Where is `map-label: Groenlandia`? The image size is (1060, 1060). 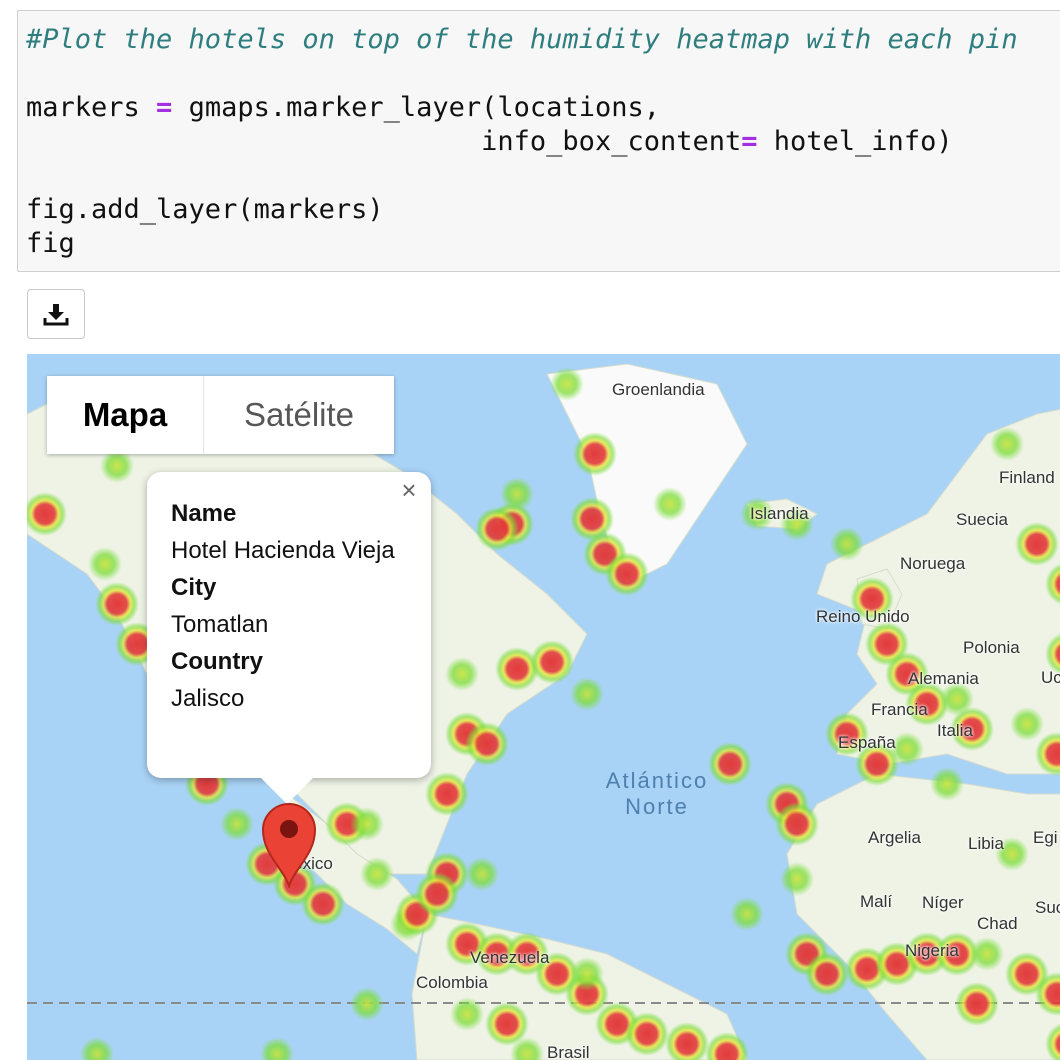
map-label: Groenlandia is located at coordinates (658, 389).